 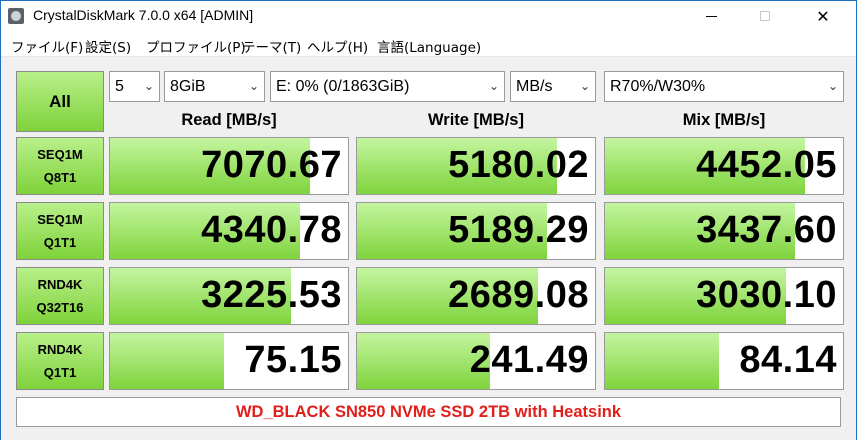 I want to click on maximize-icon, so click(x=765, y=16).